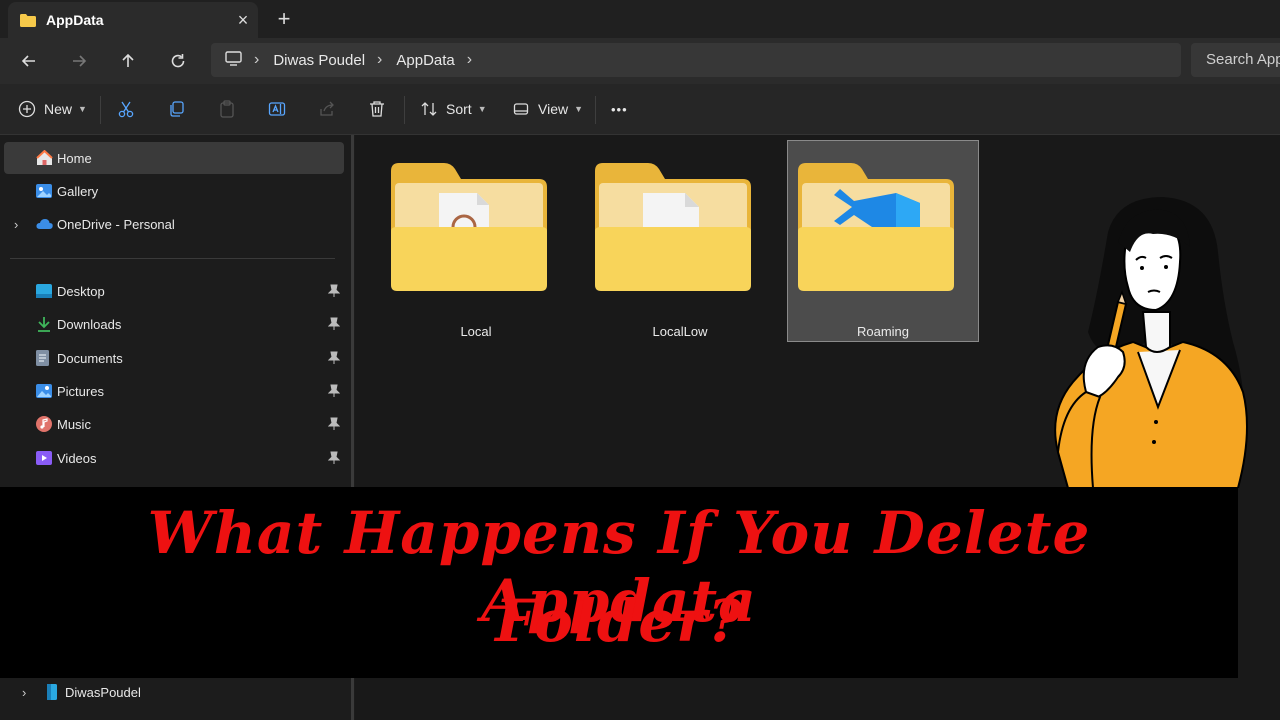 This screenshot has width=1280, height=720. Describe the element at coordinates (81, 291) in the screenshot. I see `sidebar-item-label: Desktop` at that location.